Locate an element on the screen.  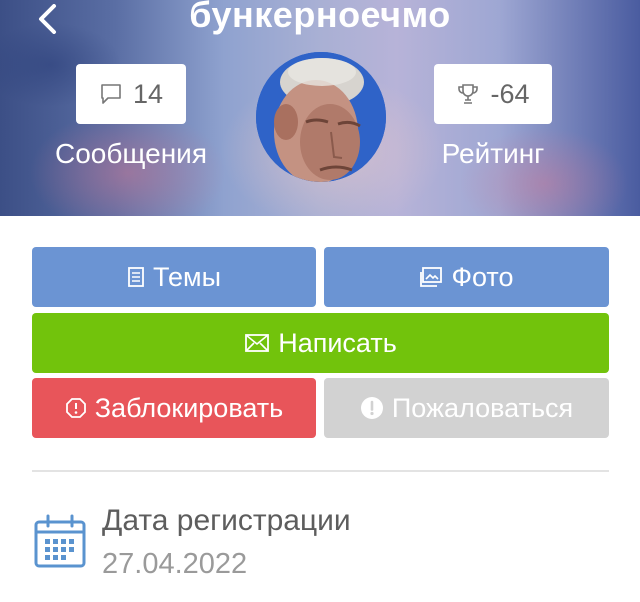
report-button-label: Пожаловаться is located at coordinates (482, 407).